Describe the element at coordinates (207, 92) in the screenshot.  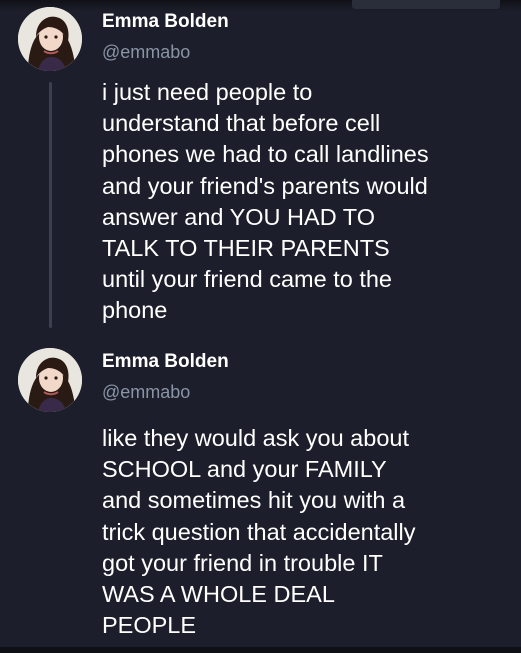
I see `tweet-text-line: i just need people to` at that location.